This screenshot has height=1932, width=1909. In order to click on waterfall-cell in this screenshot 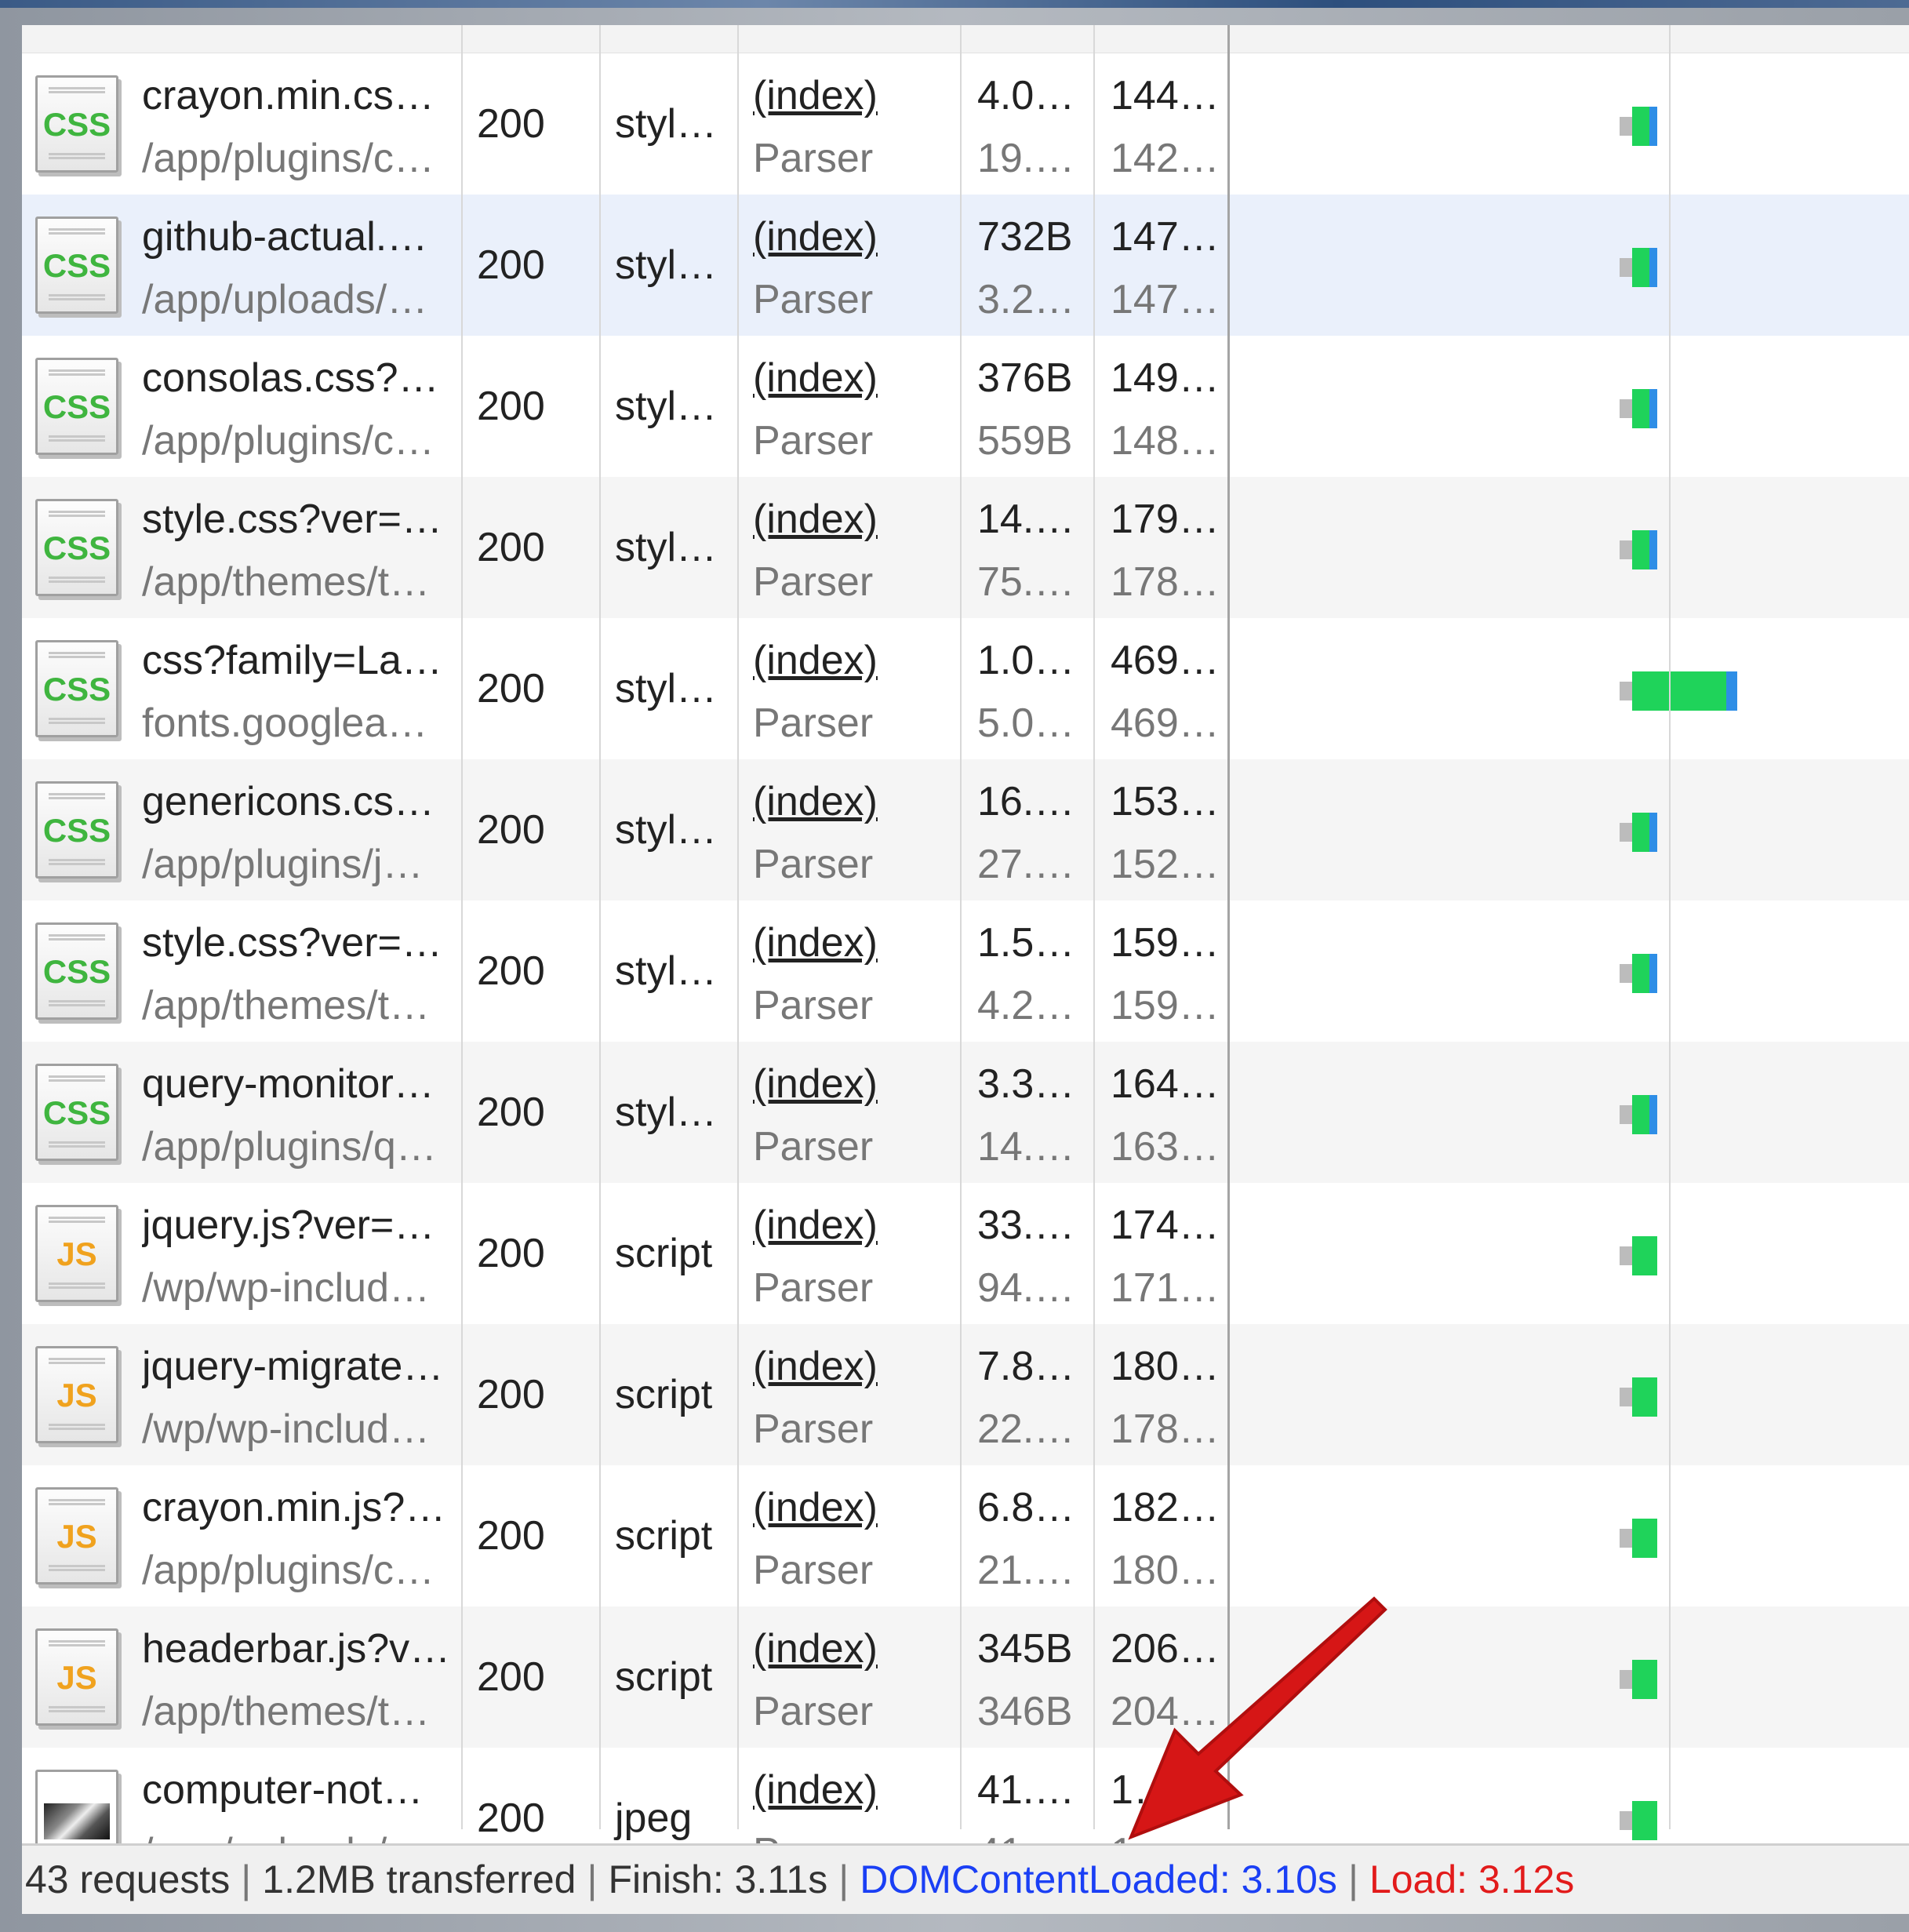, I will do `click(1568, 1112)`.